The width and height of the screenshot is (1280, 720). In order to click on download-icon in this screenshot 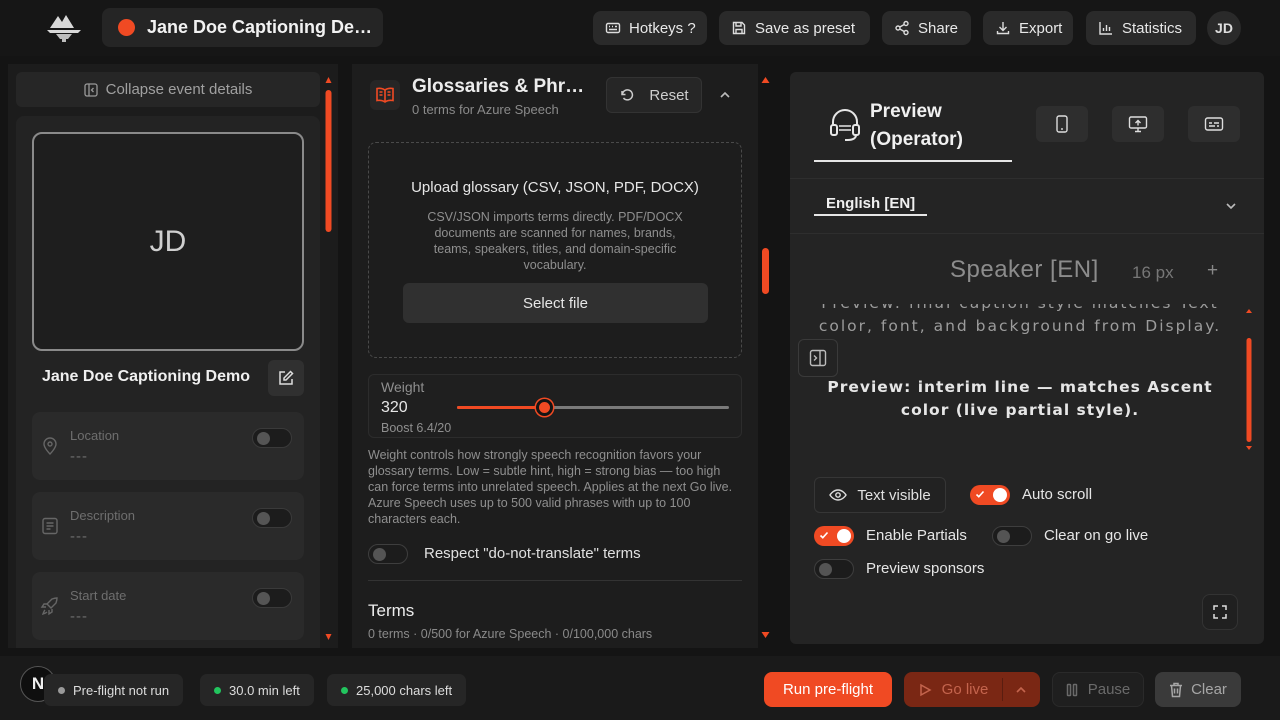, I will do `click(1003, 28)`.